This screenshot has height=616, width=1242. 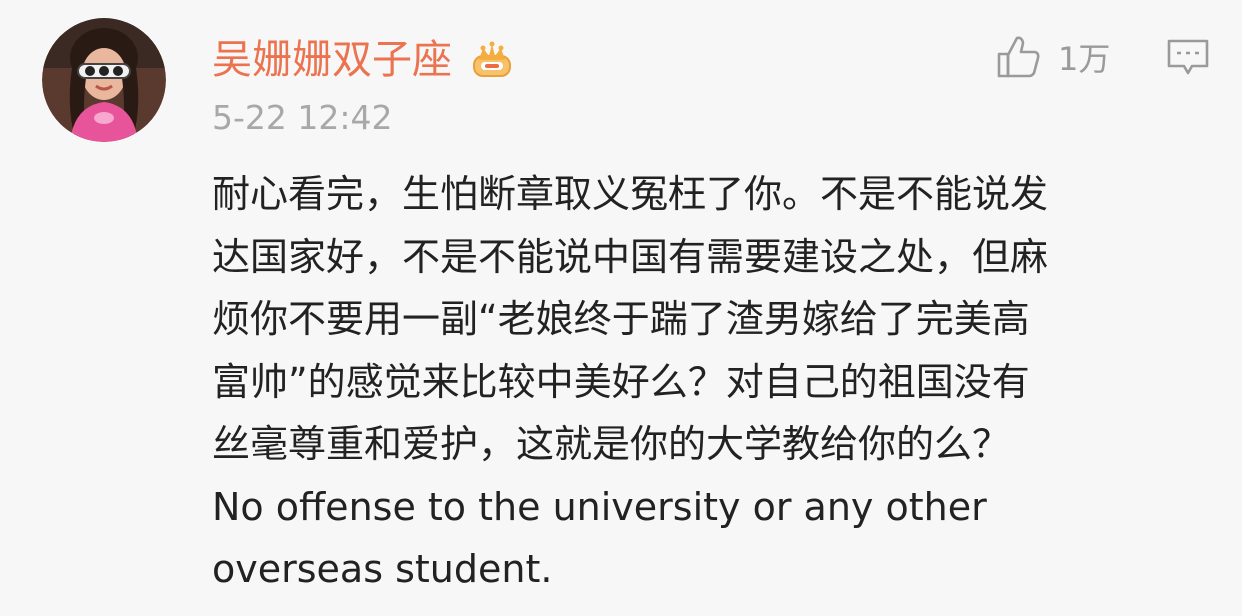 What do you see at coordinates (1053, 57) in the screenshot?
I see `like-button: 1万` at bounding box center [1053, 57].